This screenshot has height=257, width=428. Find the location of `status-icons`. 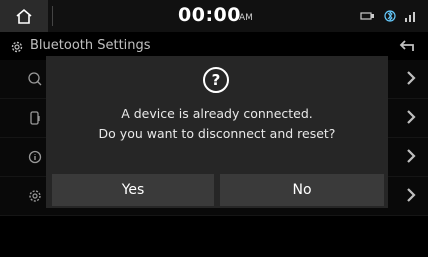

status-icons is located at coordinates (389, 16).